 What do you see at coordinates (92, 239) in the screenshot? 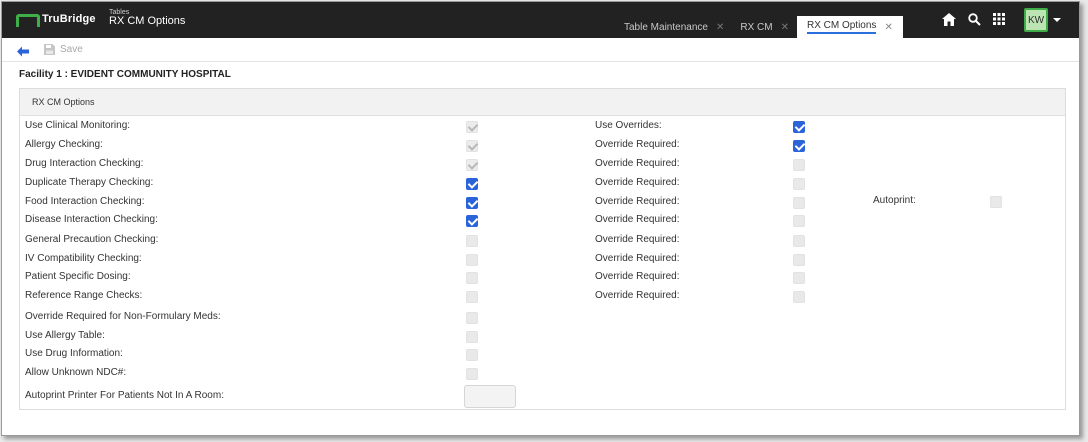
I see `general-precaution-checking-label: General Precaution Checking:` at bounding box center [92, 239].